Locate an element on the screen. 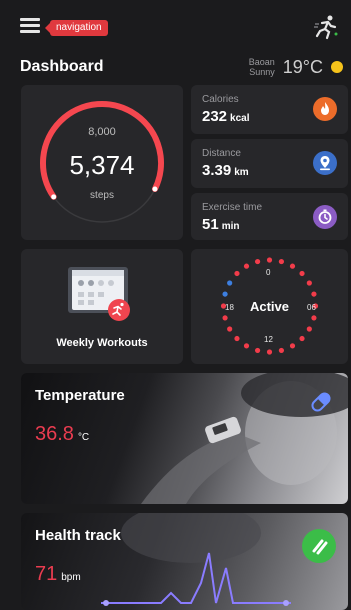  calories-label: Calories is located at coordinates (220, 99).